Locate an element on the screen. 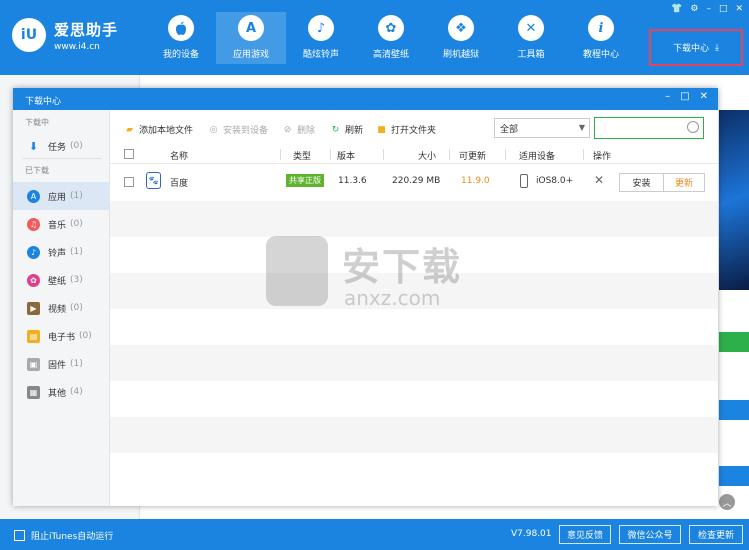  nav-ringtones: ♪ 酷炫铃声 is located at coordinates (321, 38).